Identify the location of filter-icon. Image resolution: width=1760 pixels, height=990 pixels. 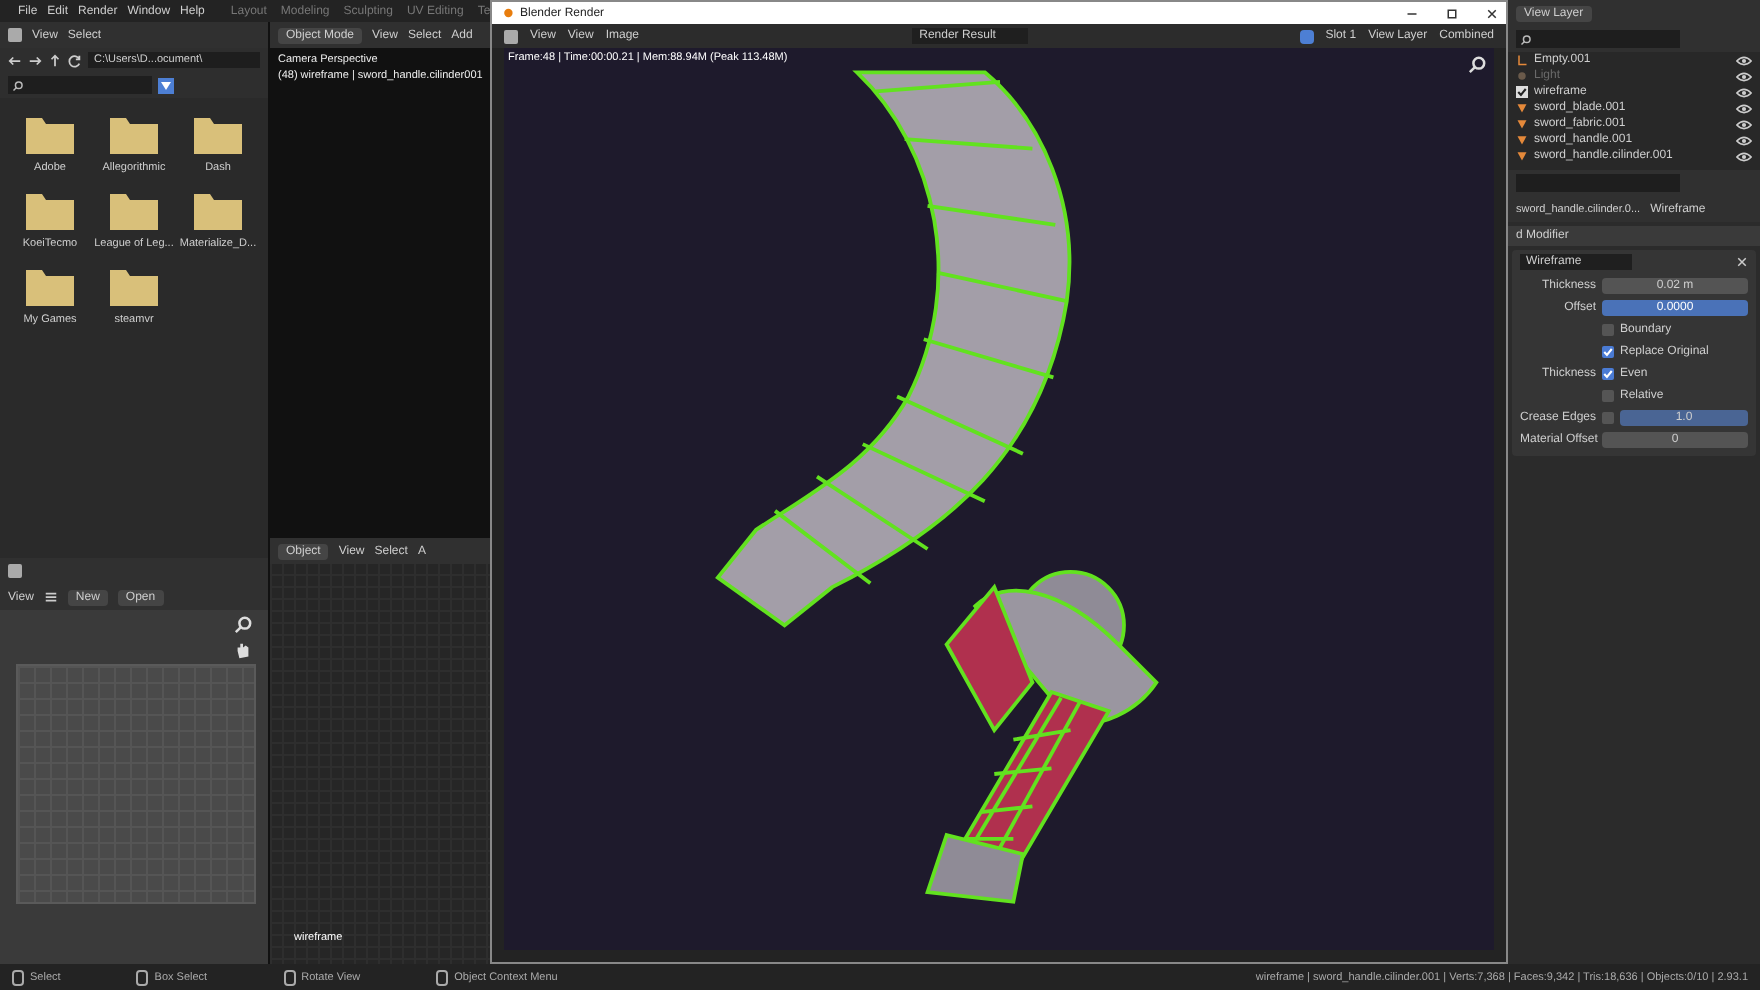
(166, 85).